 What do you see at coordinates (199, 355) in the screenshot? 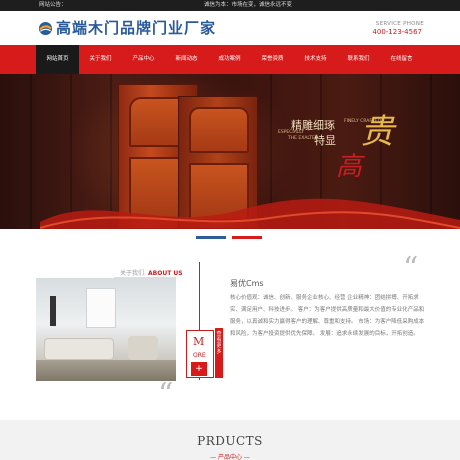
I see `more-button-ore: ORE` at bounding box center [199, 355].